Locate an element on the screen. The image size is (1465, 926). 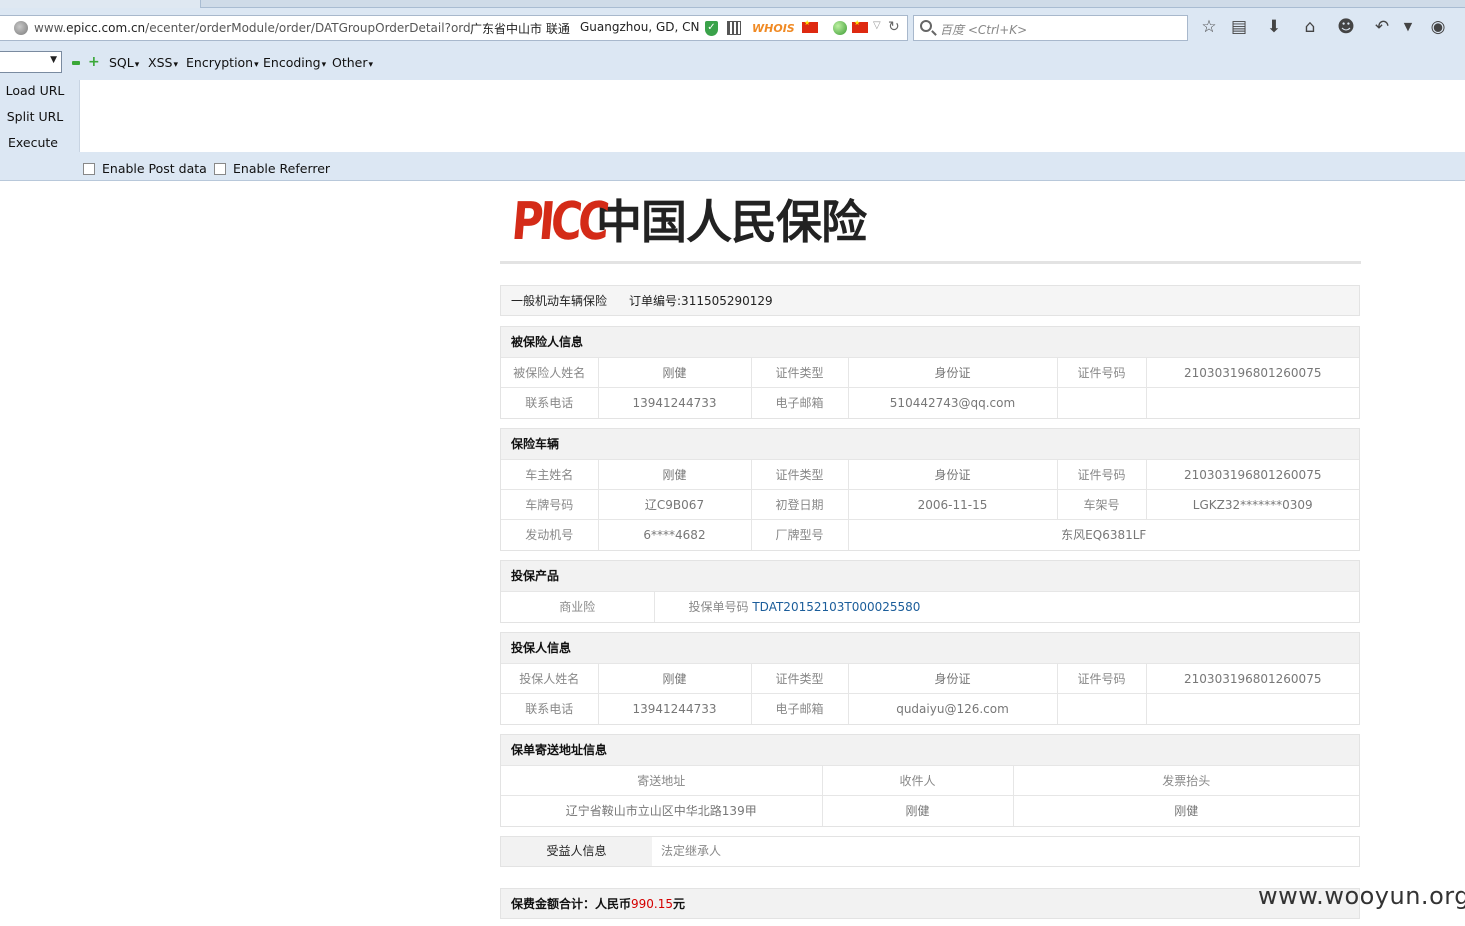
table-row: 发动机号 6****4682 厂牌型号 东风EQ6381LF is located at coordinates (930, 534).